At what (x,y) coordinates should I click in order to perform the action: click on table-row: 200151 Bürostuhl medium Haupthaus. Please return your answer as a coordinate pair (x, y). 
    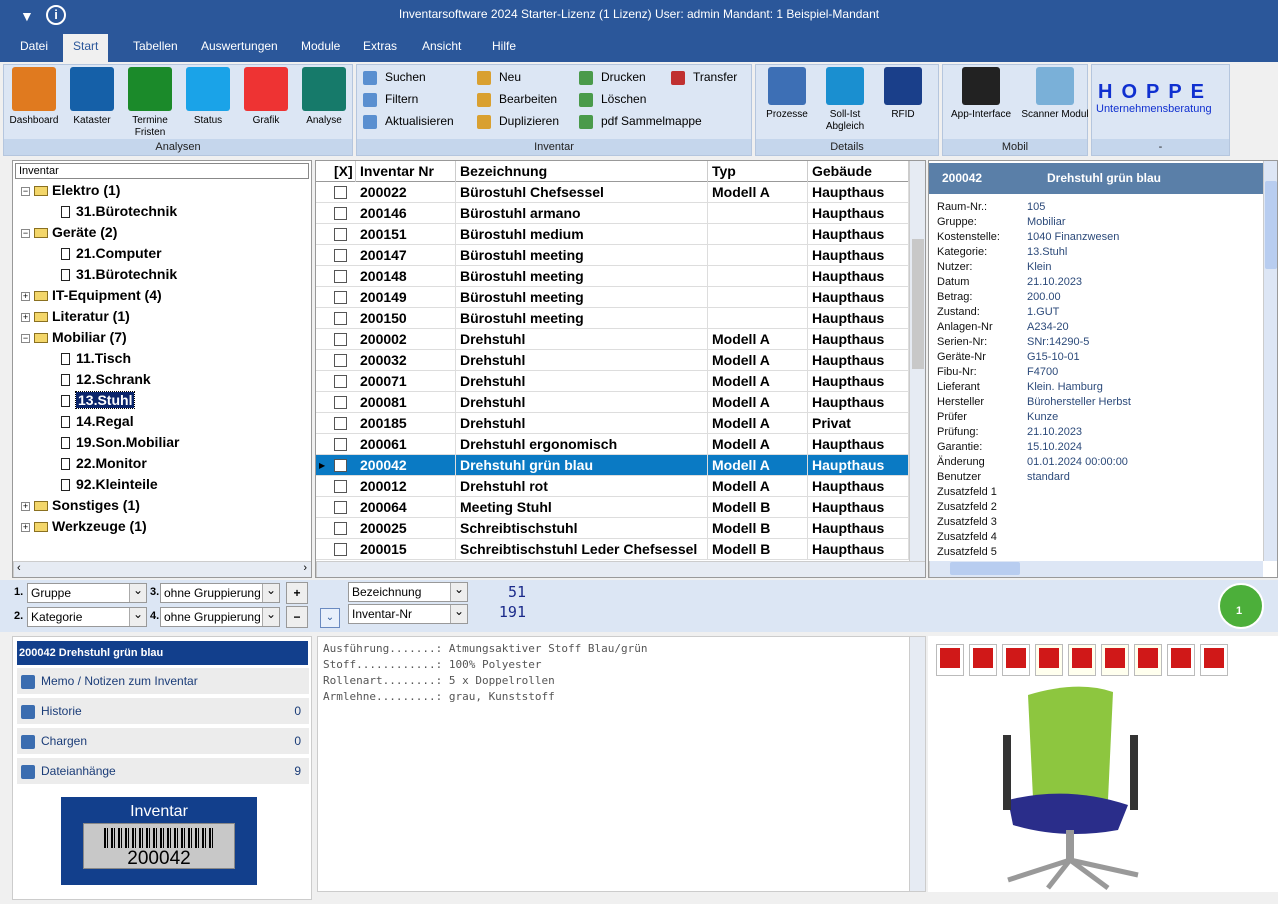
    Looking at the image, I should click on (612, 234).